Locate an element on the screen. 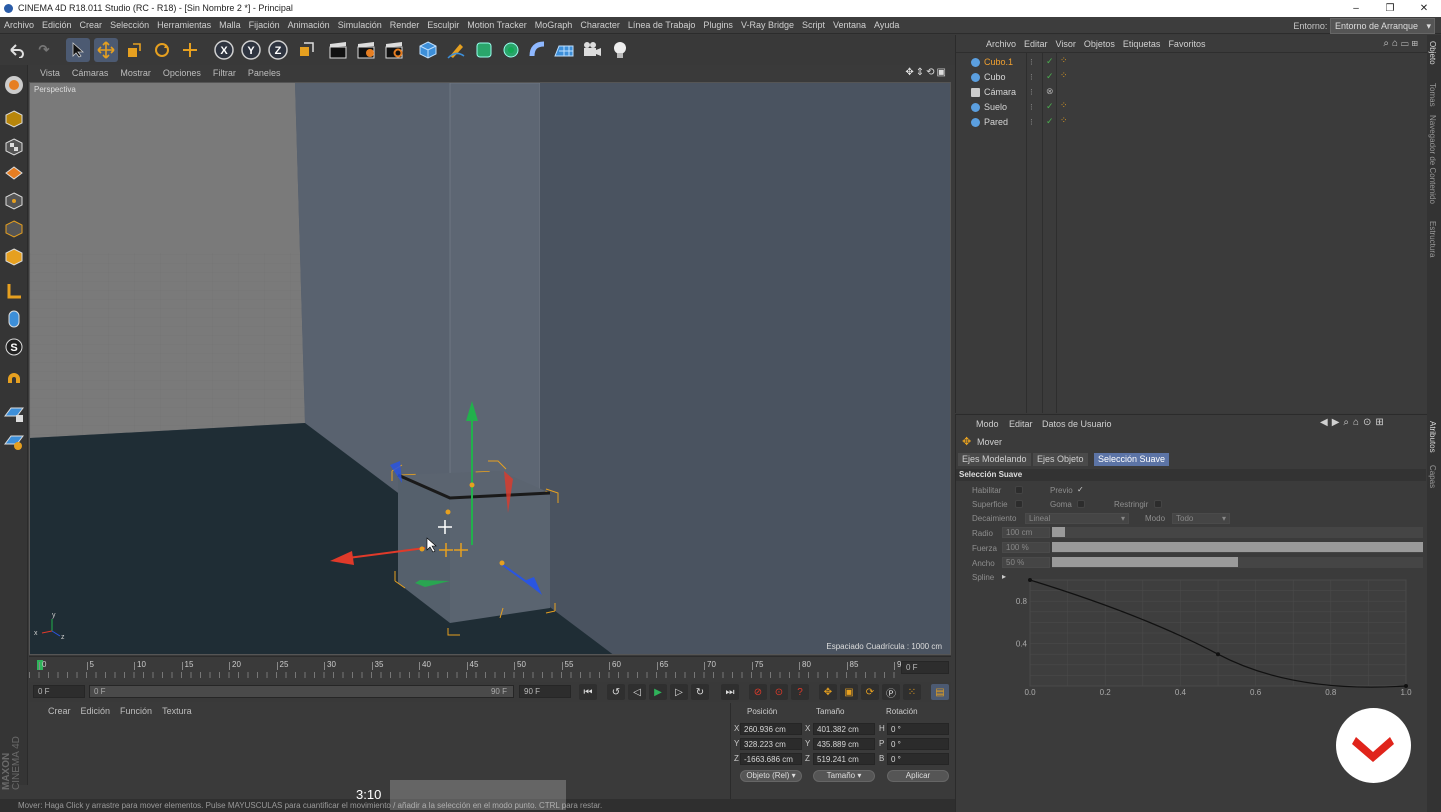  current-frame-field: 0 F is located at coordinates (925, 667).